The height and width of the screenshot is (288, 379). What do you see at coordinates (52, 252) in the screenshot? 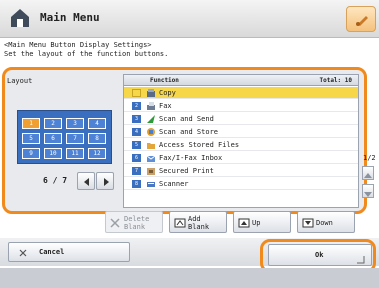
I see `cancel-label: Cancel` at bounding box center [52, 252].